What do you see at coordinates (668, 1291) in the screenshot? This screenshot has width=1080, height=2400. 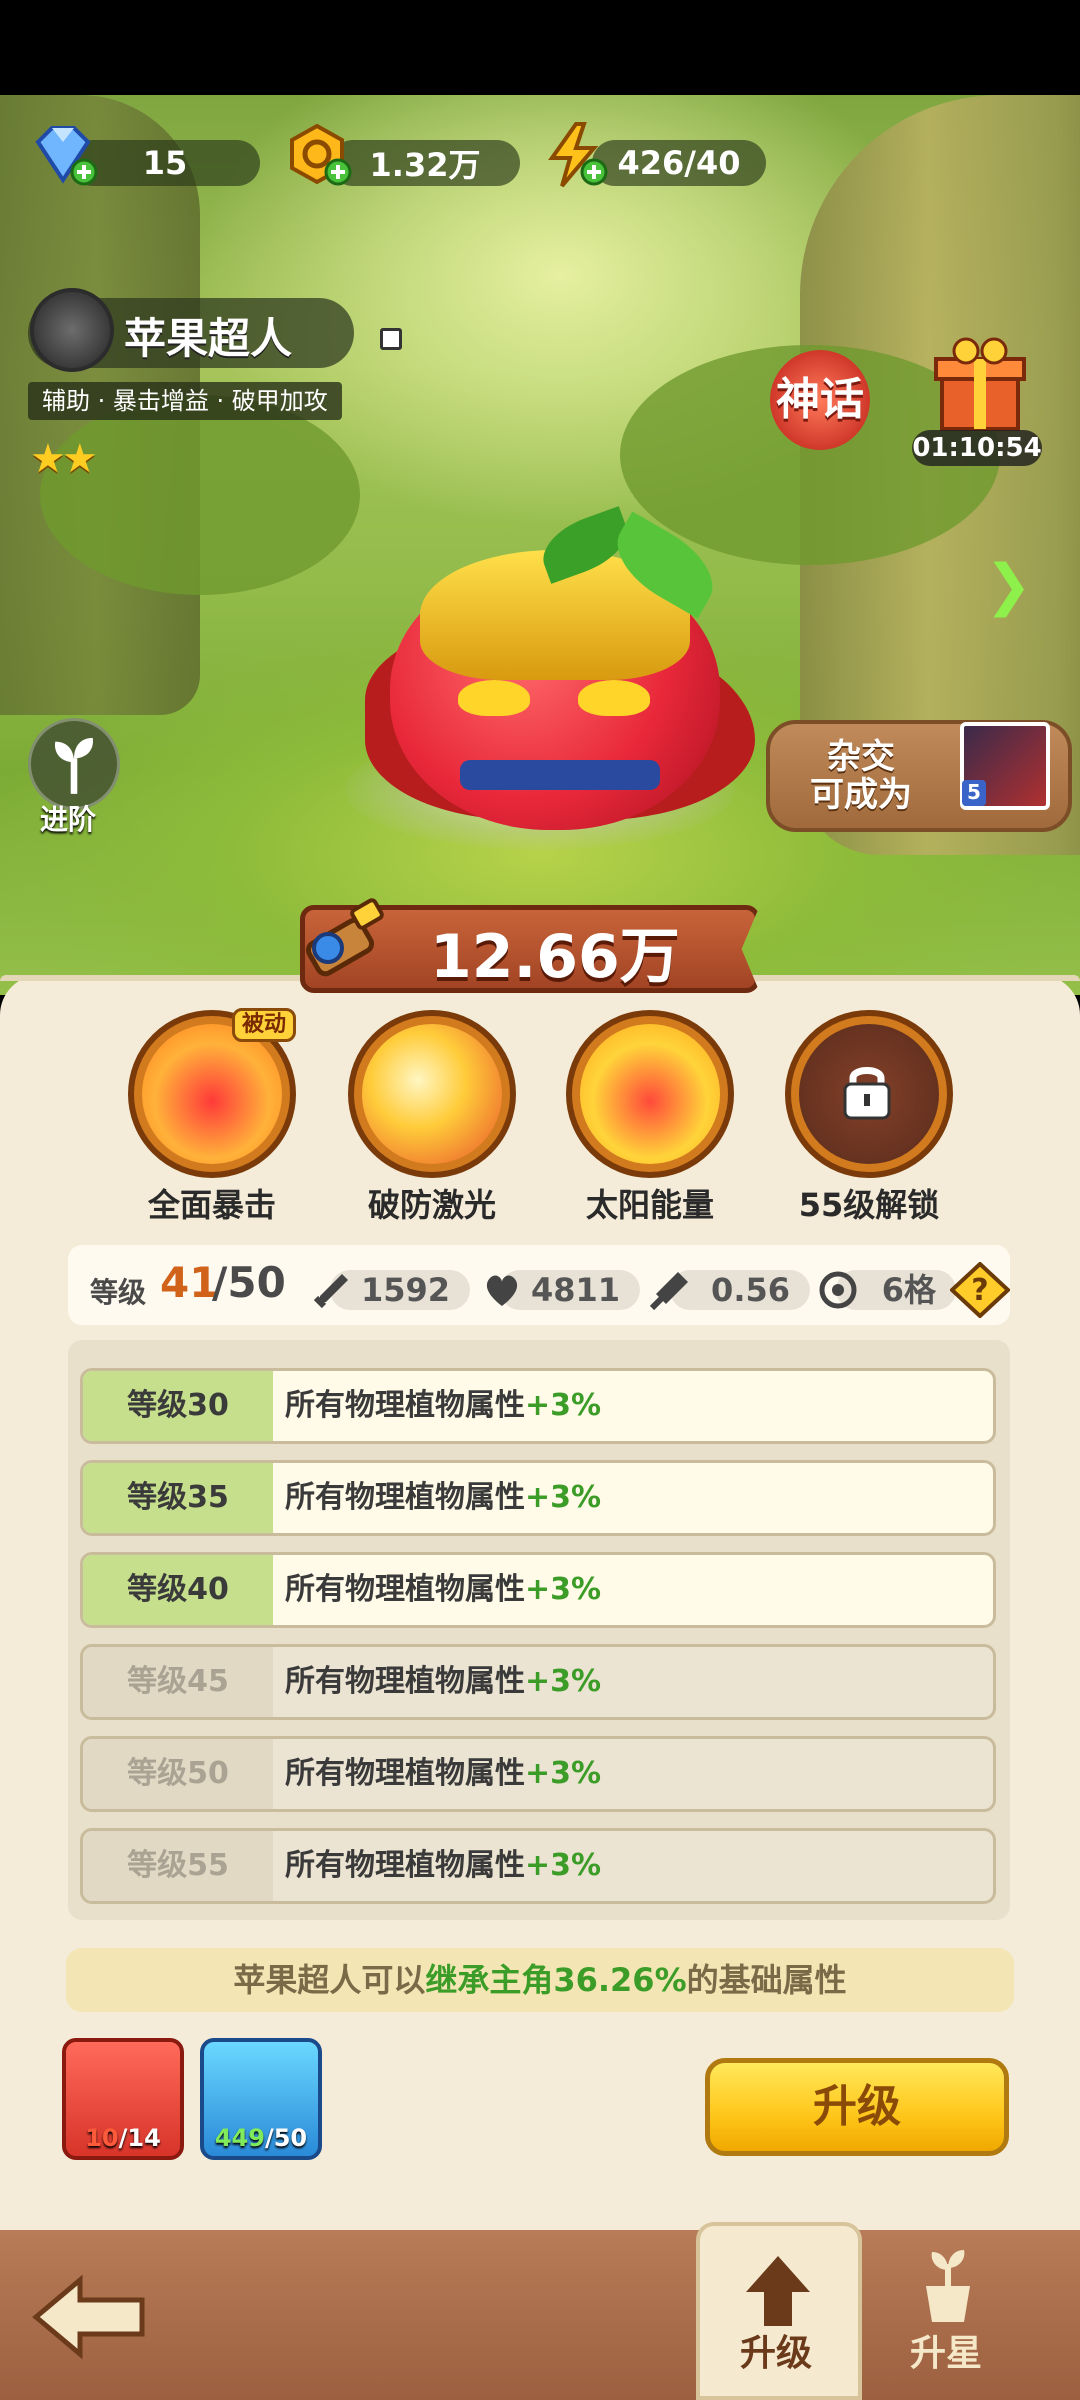 I see `attack-speed-icon` at bounding box center [668, 1291].